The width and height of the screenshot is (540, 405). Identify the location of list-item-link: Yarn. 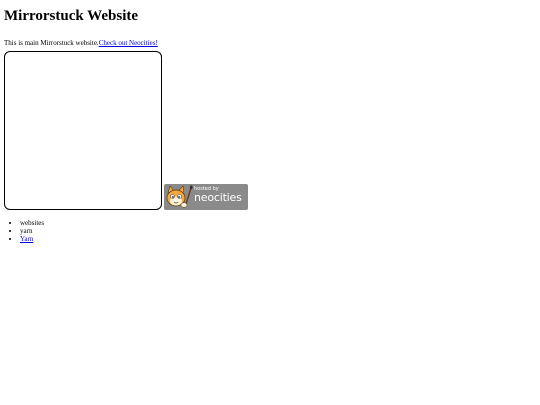
(26, 239).